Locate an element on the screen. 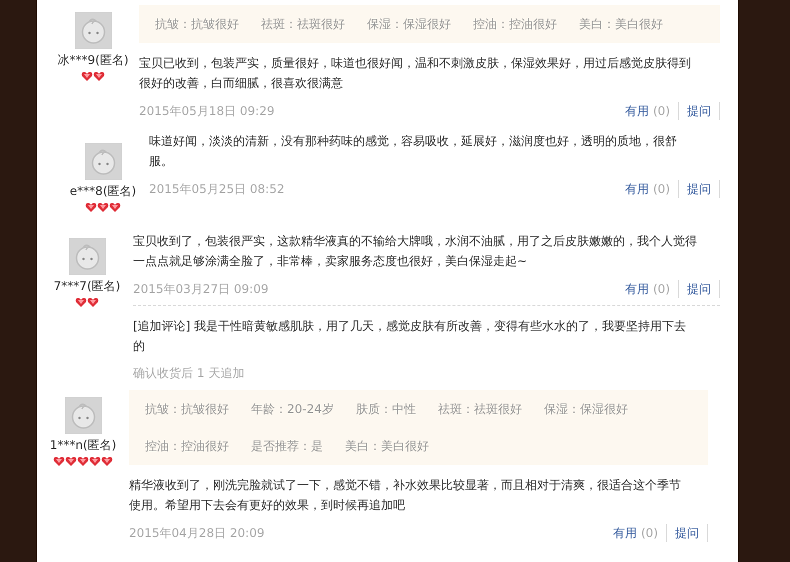 Image resolution: width=790 pixels, height=562 pixels. review-date: 2015年04月28日 20:09 is located at coordinates (196, 533).